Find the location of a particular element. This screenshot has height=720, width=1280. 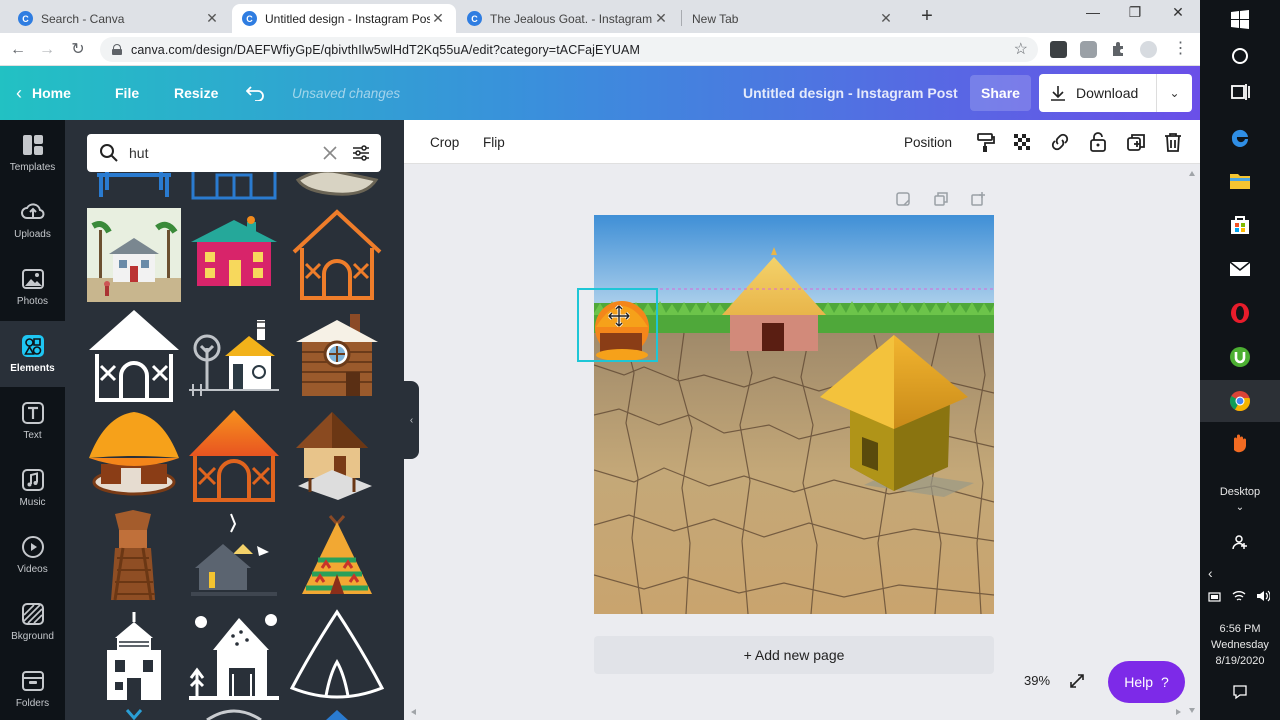

nav-background: Bkground is located at coordinates (32, 622).